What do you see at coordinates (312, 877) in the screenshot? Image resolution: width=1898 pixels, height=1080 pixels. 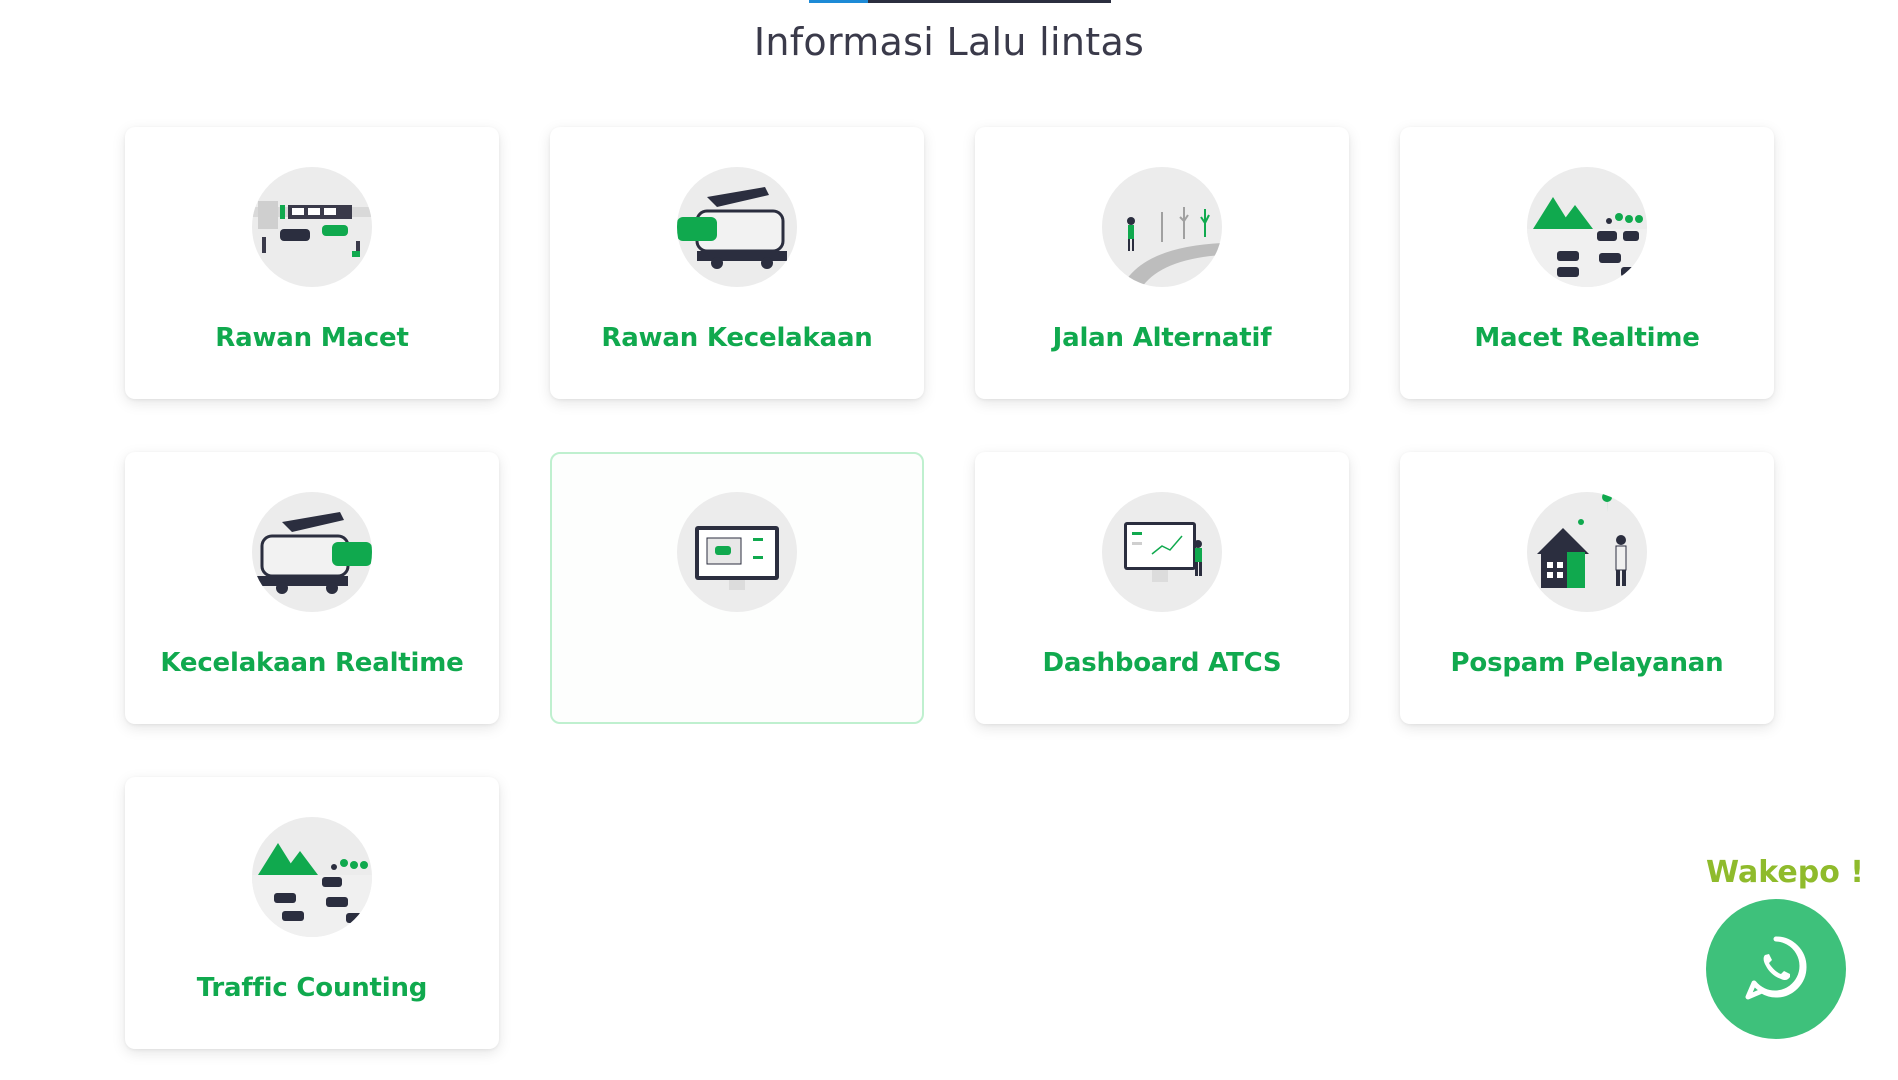 I see `traffic-counting-illustration-icon` at bounding box center [312, 877].